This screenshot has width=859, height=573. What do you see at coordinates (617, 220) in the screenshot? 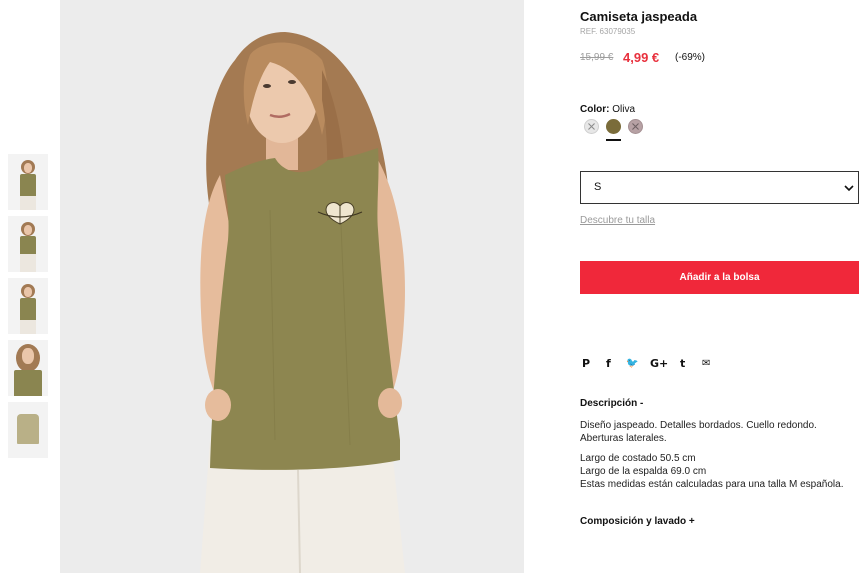
I see `size-guide-link: Descubre tu talla` at bounding box center [617, 220].